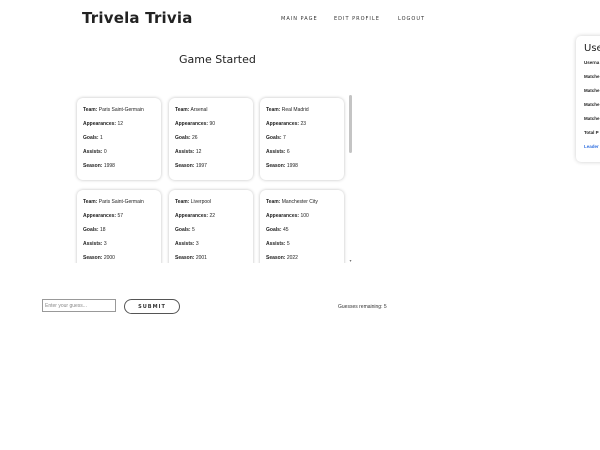  What do you see at coordinates (350, 124) in the screenshot?
I see `scrollbar-thumb` at bounding box center [350, 124].